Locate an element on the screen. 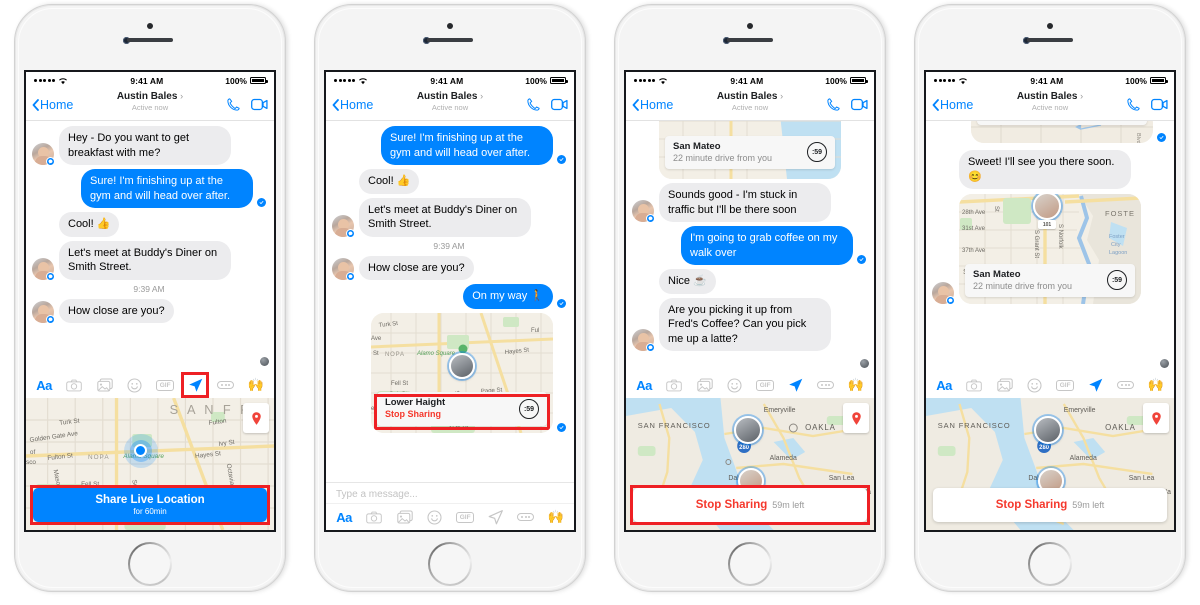 This screenshot has width=1200, height=605. messenger-badge-icon is located at coordinates (650, 219).